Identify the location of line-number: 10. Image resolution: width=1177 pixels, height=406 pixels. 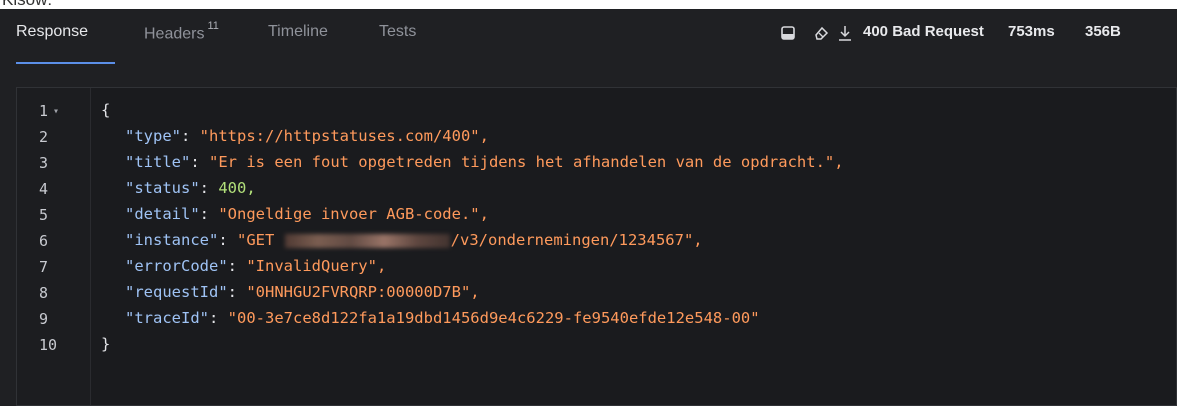
(48, 345).